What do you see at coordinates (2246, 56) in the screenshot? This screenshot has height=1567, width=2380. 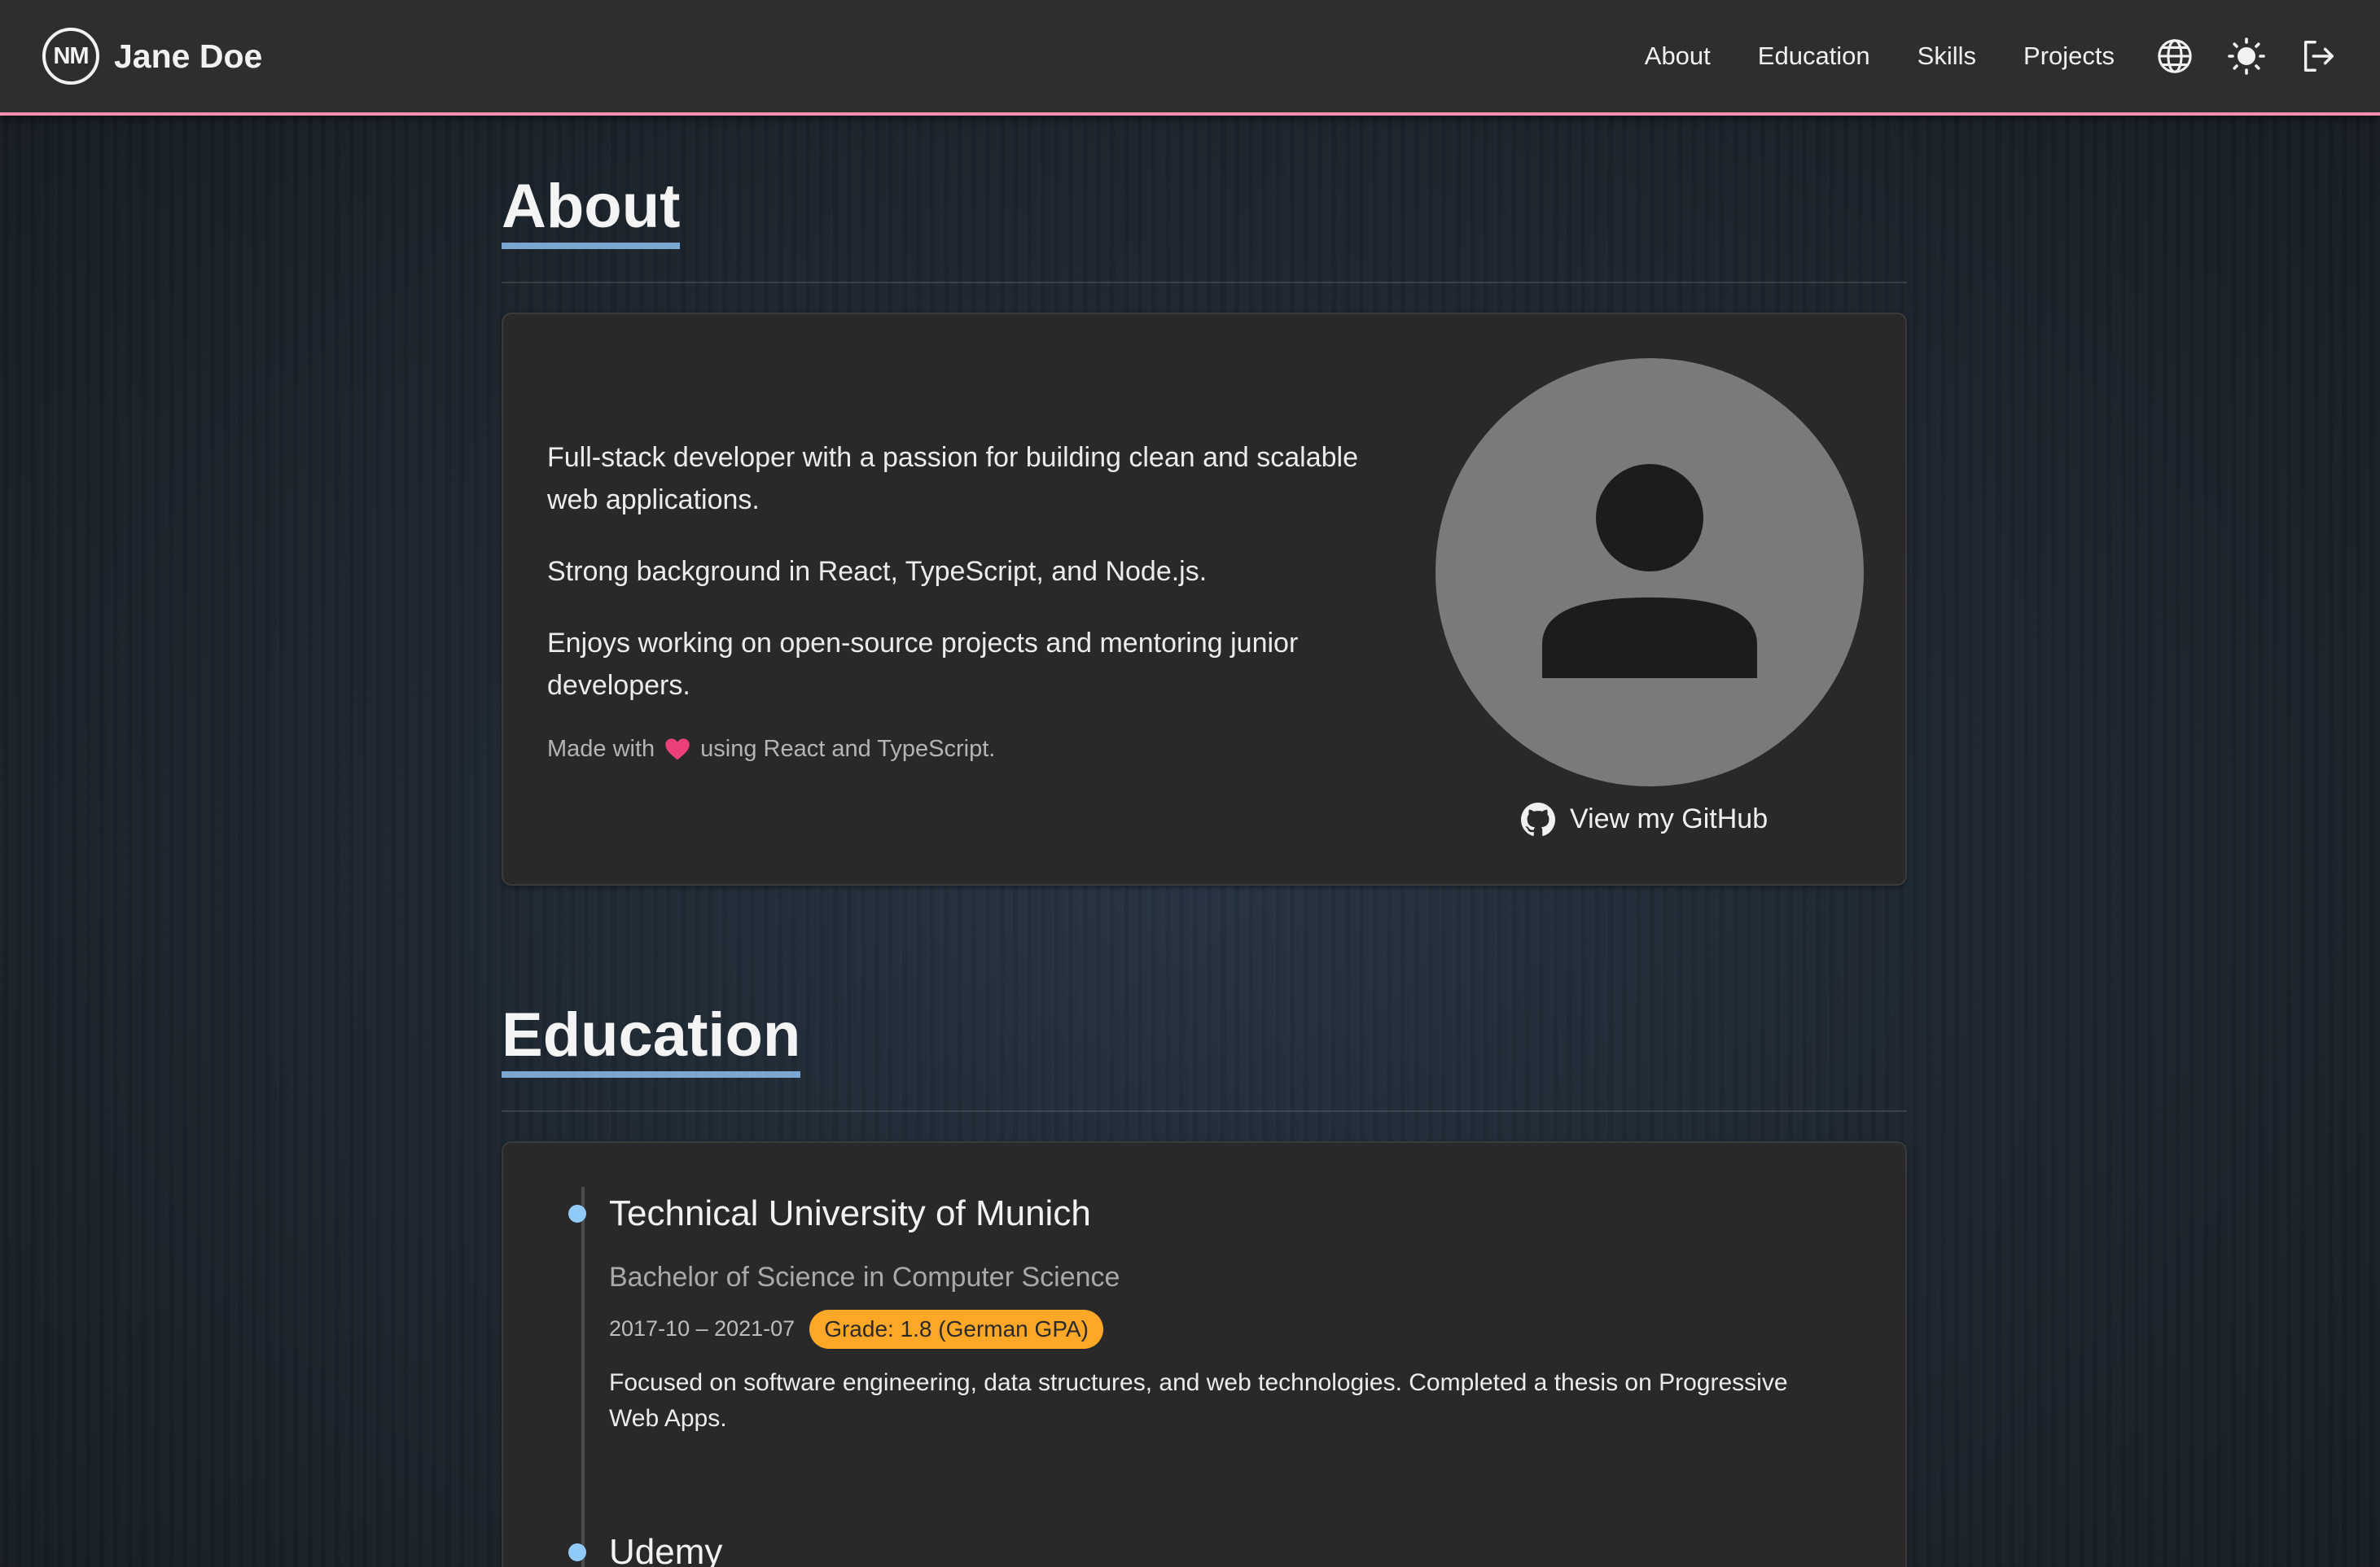 I see `sun-icon` at bounding box center [2246, 56].